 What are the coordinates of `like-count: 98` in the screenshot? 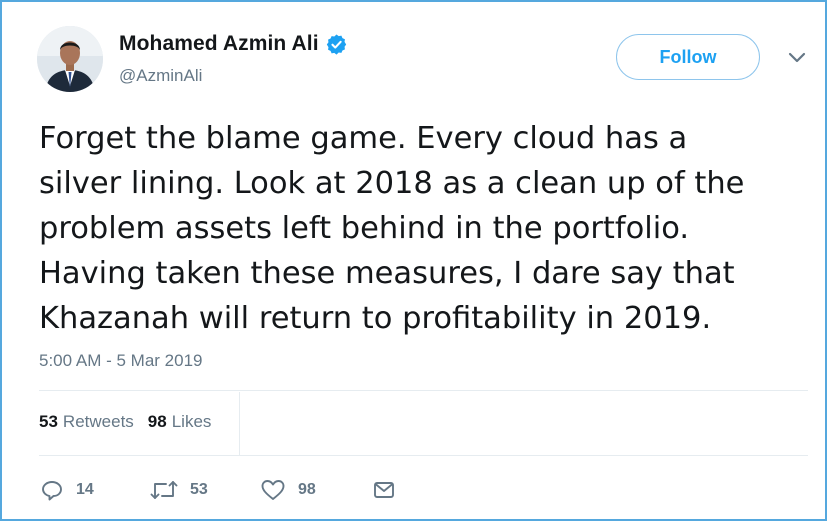 It's located at (307, 489).